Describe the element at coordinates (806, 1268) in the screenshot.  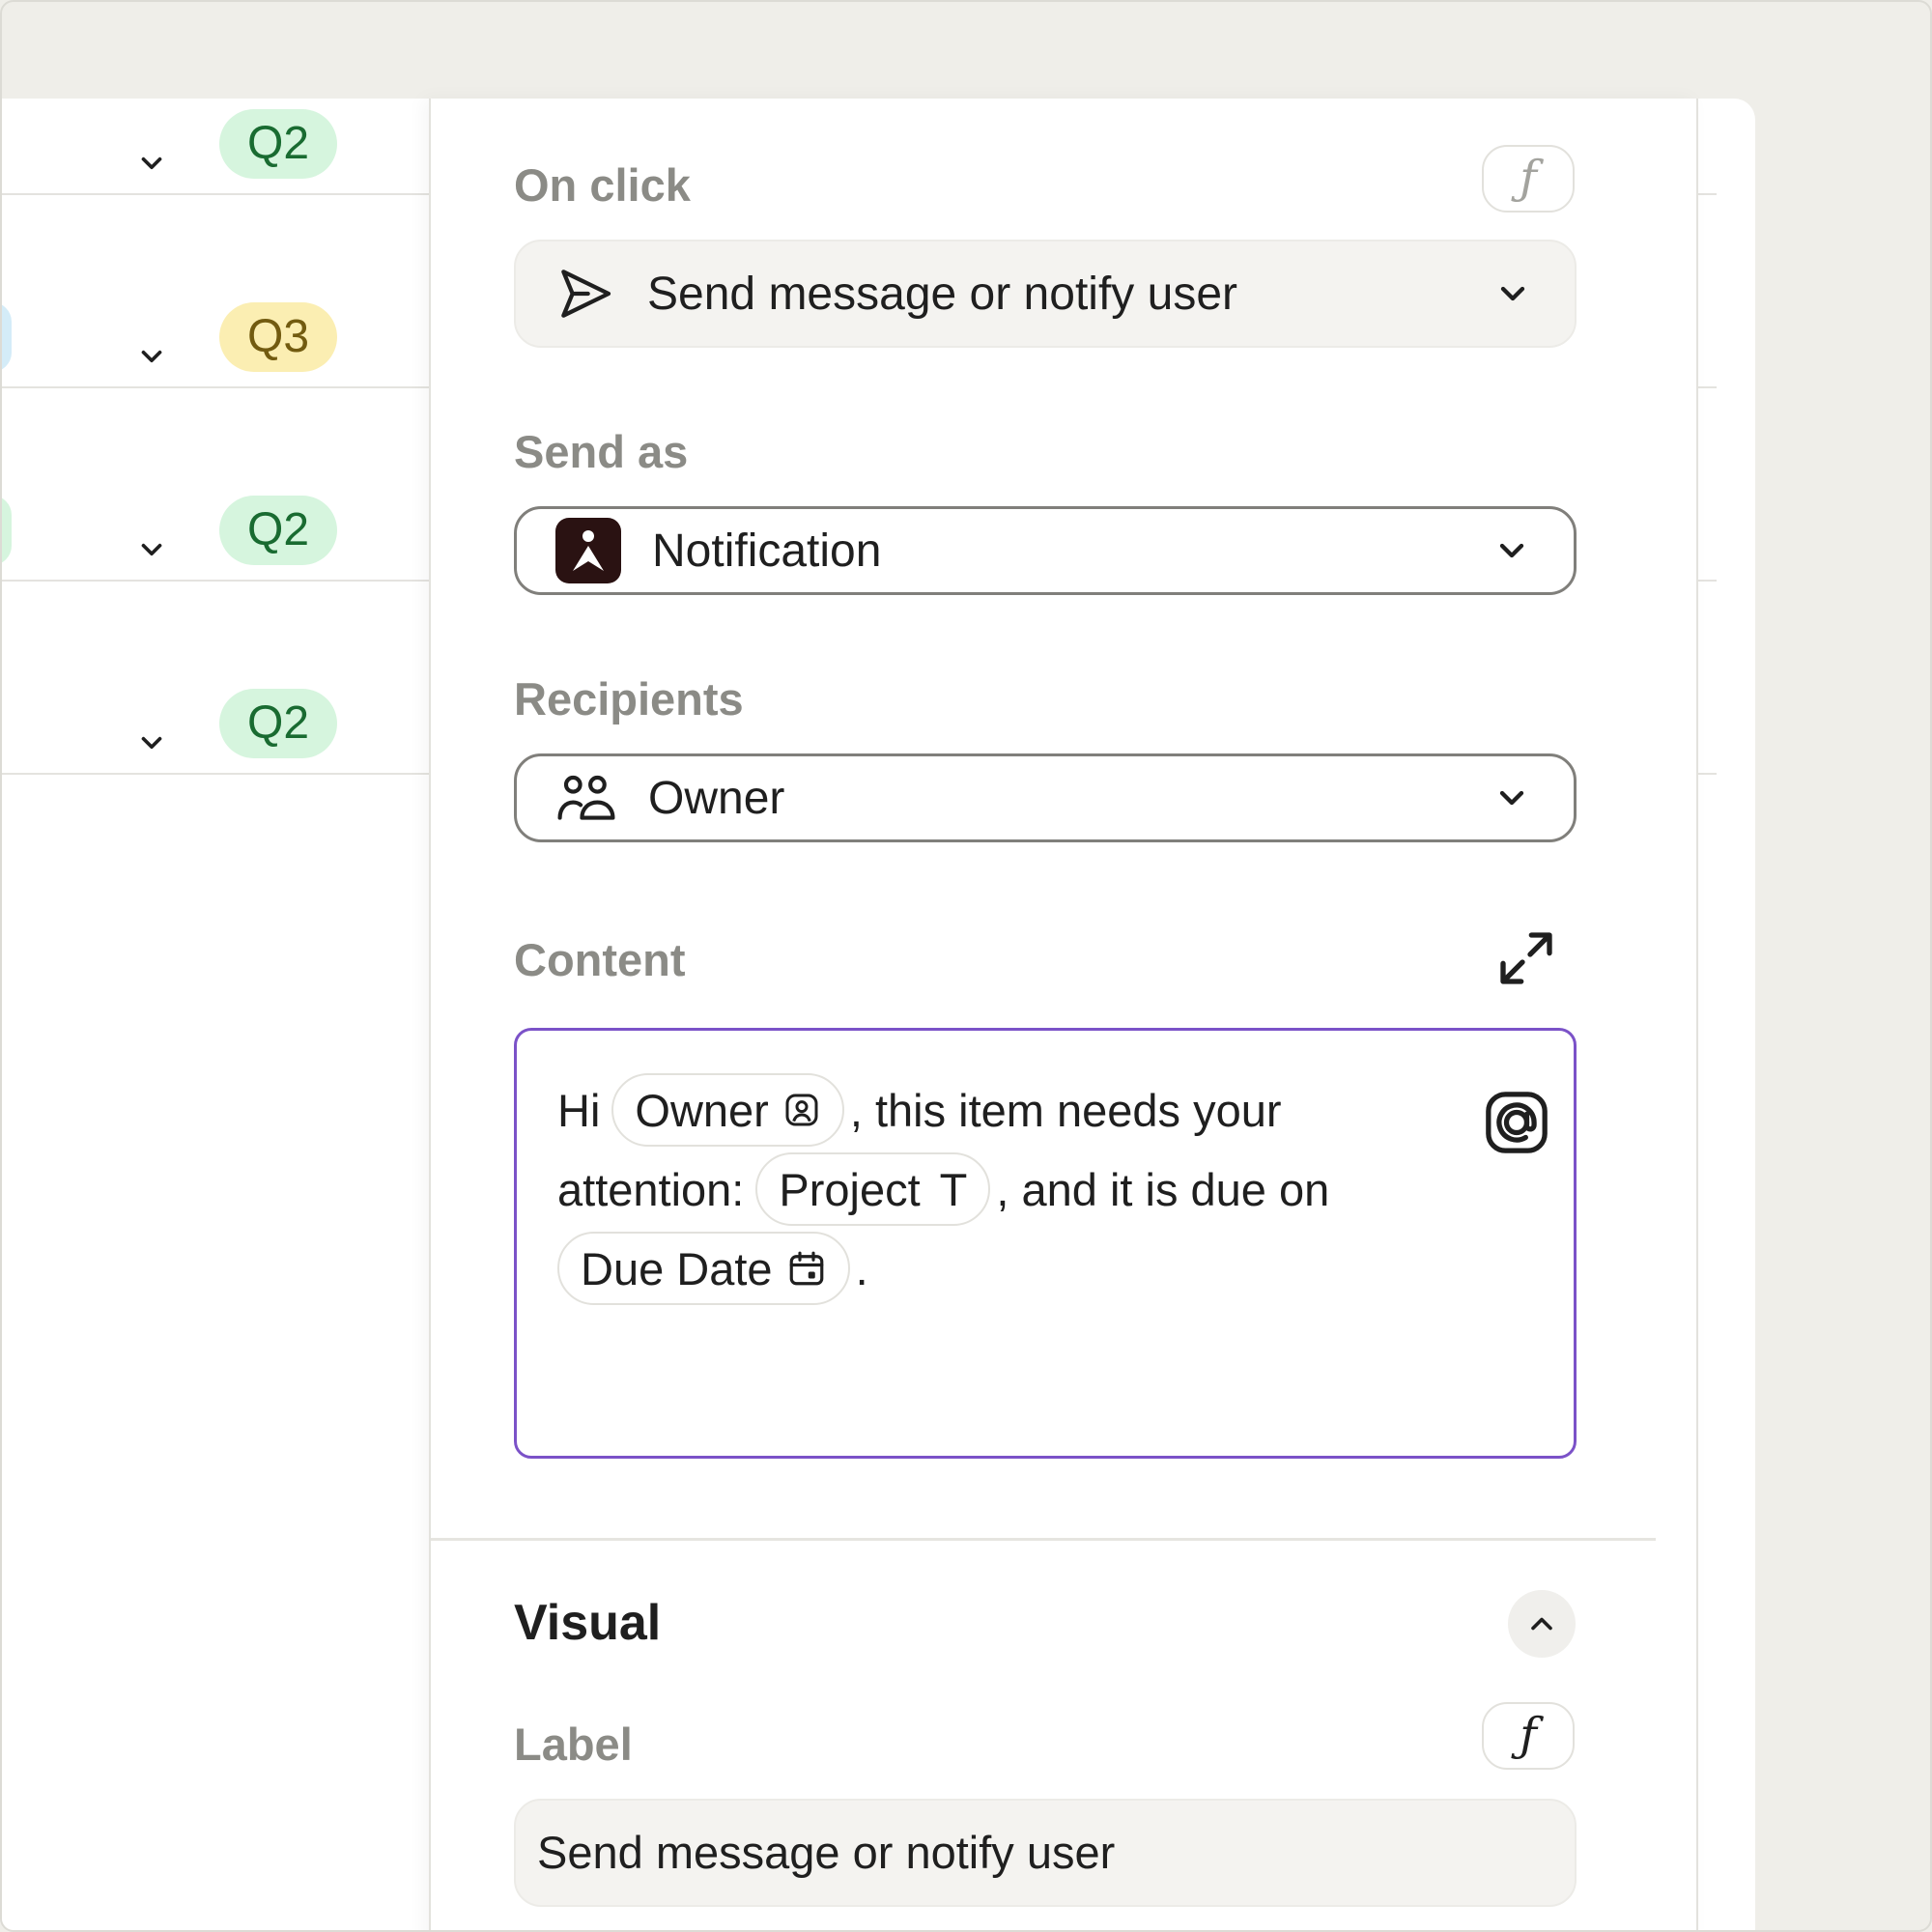
I see `calendar-icon` at that location.